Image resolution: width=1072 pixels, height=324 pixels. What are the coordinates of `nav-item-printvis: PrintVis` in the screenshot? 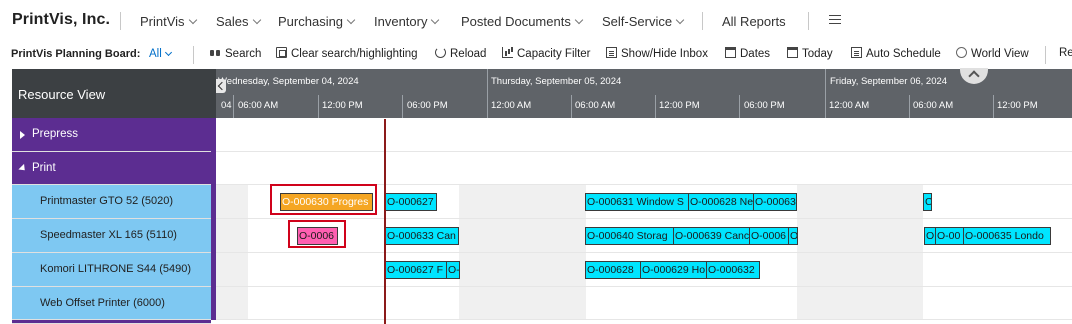 It's located at (168, 21).